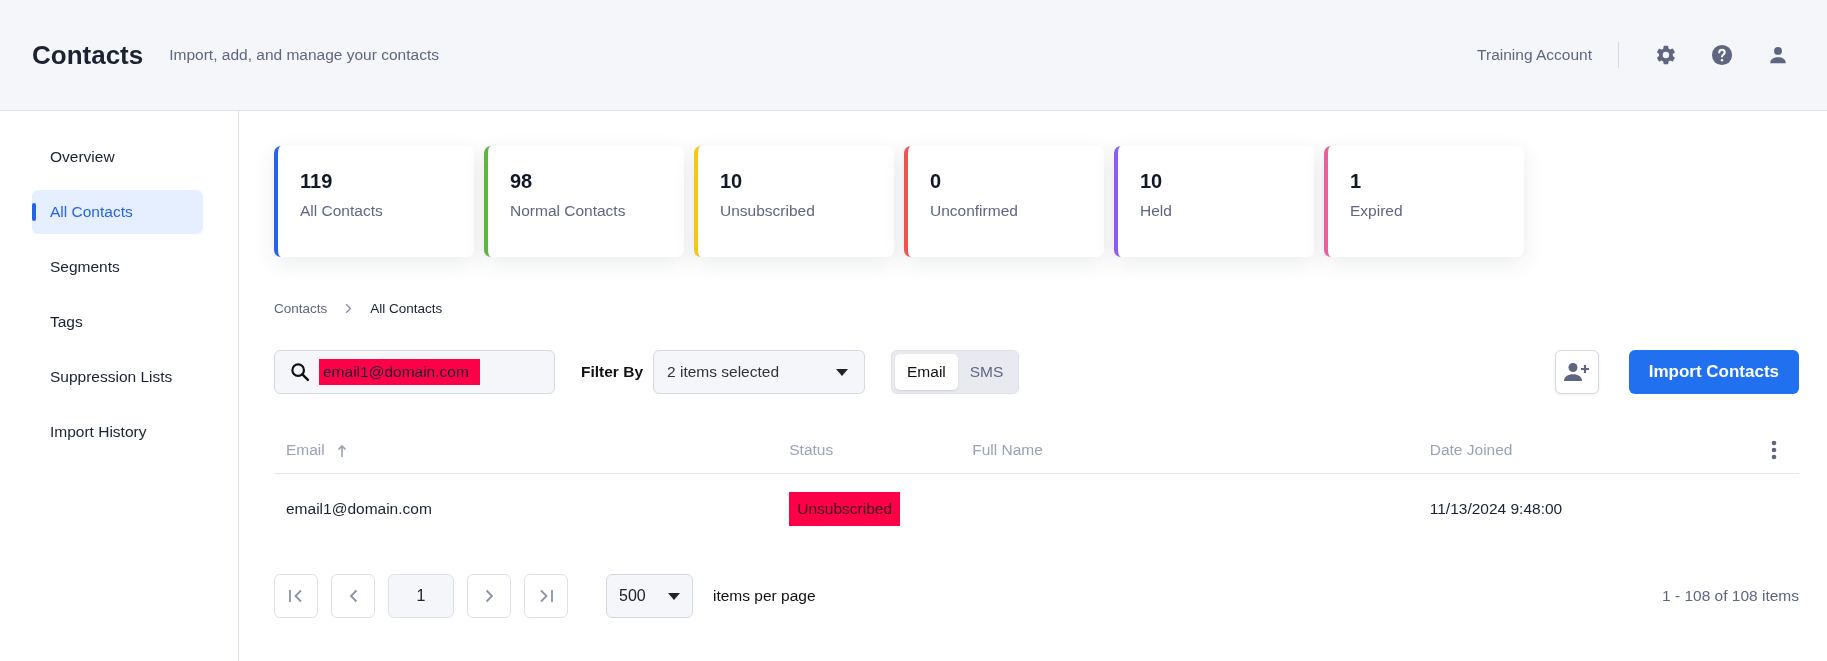  Describe the element at coordinates (1496, 508) in the screenshot. I see `date-cell: 11/13/2024 9:48:00` at that location.